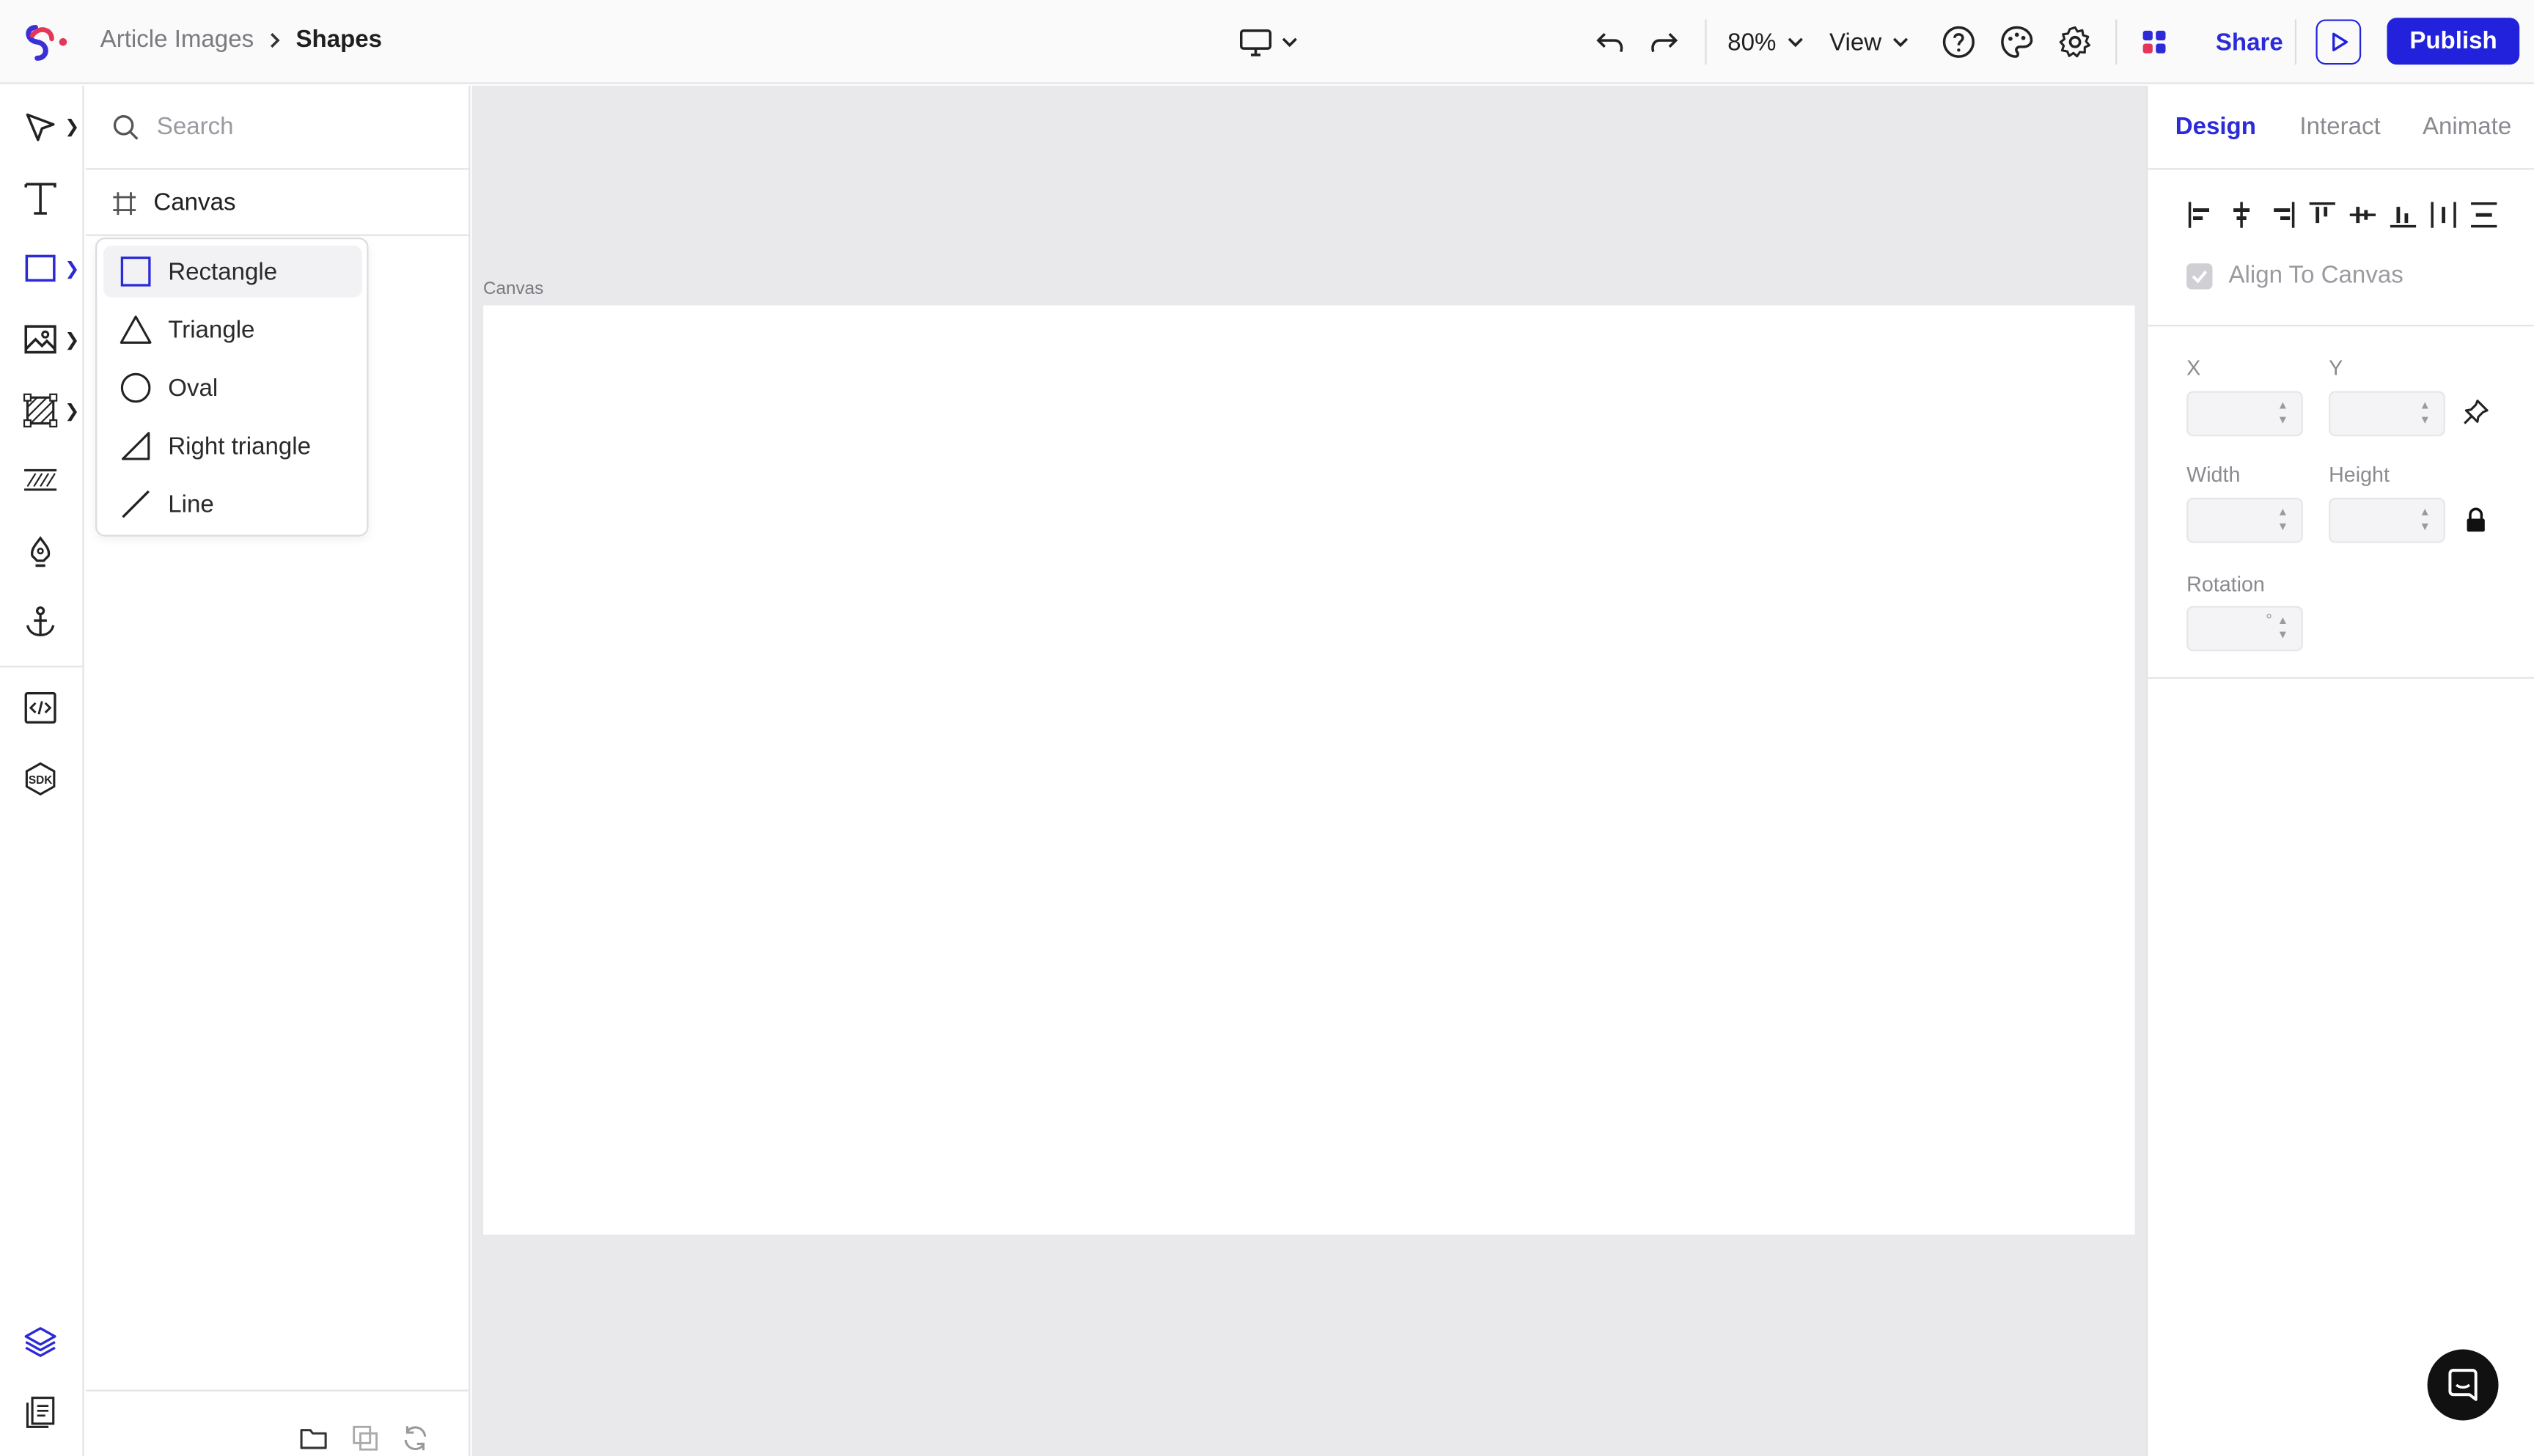 This screenshot has width=2534, height=1456. What do you see at coordinates (136, 330) in the screenshot?
I see `triangle-icon` at bounding box center [136, 330].